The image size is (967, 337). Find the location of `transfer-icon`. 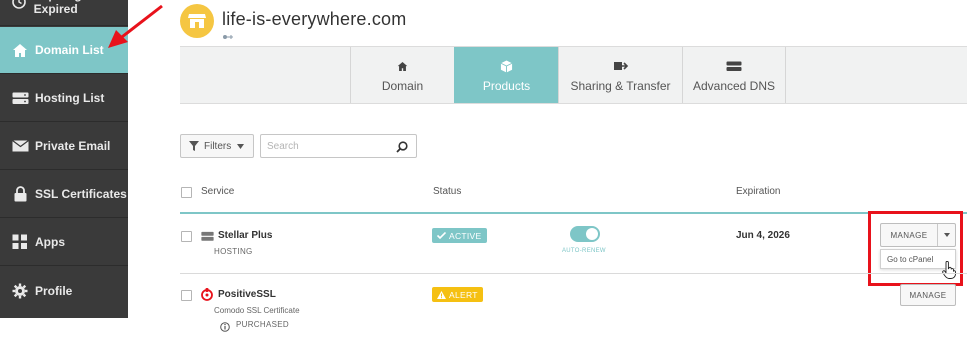

transfer-icon is located at coordinates (621, 66).